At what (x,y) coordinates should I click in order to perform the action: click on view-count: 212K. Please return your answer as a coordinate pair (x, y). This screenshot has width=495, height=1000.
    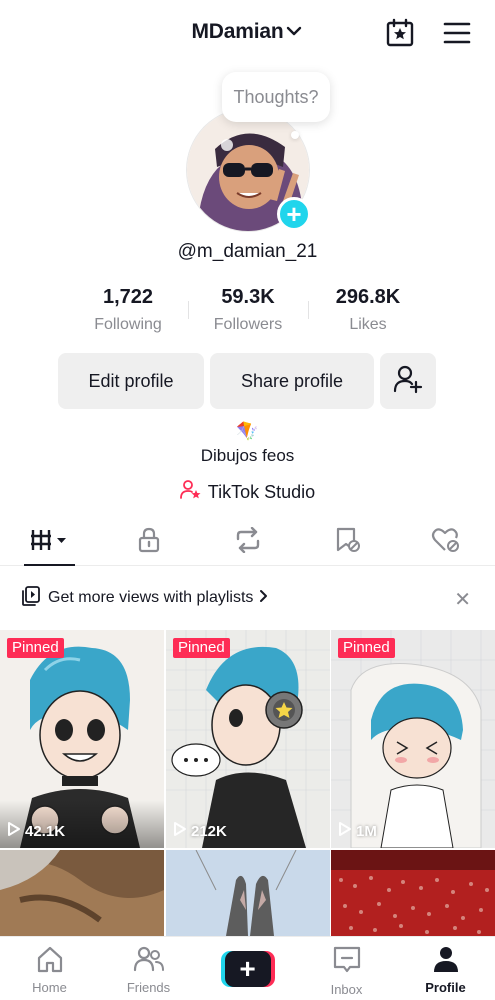
    Looking at the image, I should click on (200, 831).